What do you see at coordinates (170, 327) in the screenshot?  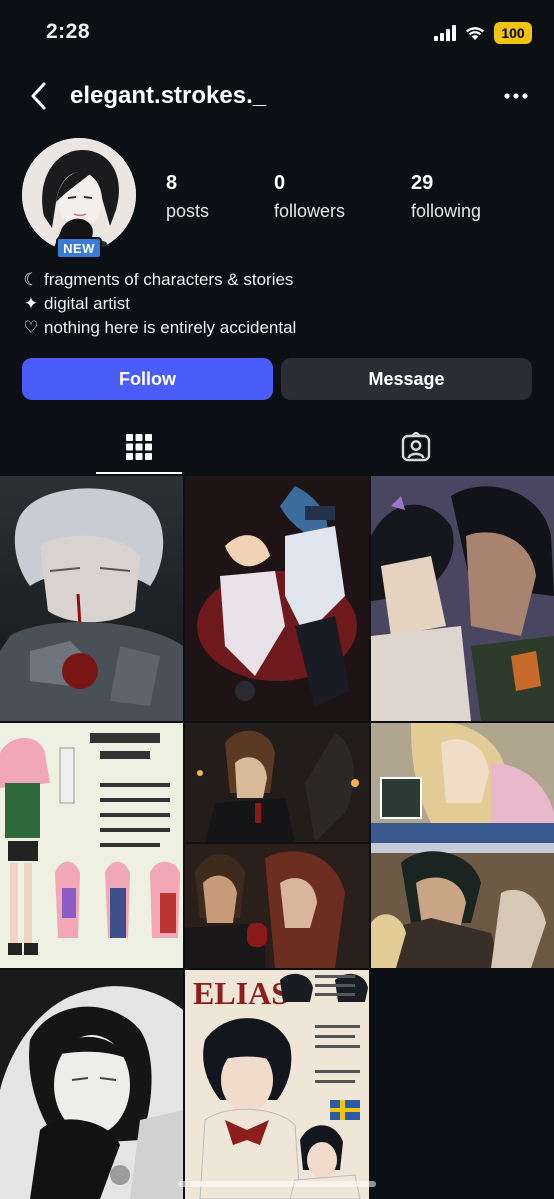 I see `bio-text: nothing here is entirely accidental` at bounding box center [170, 327].